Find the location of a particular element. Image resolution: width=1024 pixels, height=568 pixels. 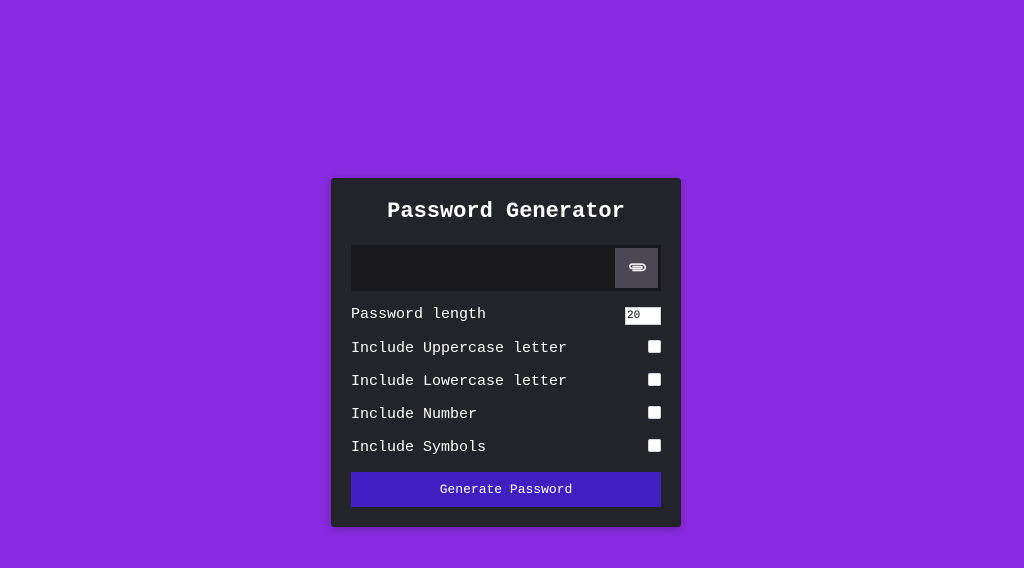

paperclip-icon is located at coordinates (637, 268).